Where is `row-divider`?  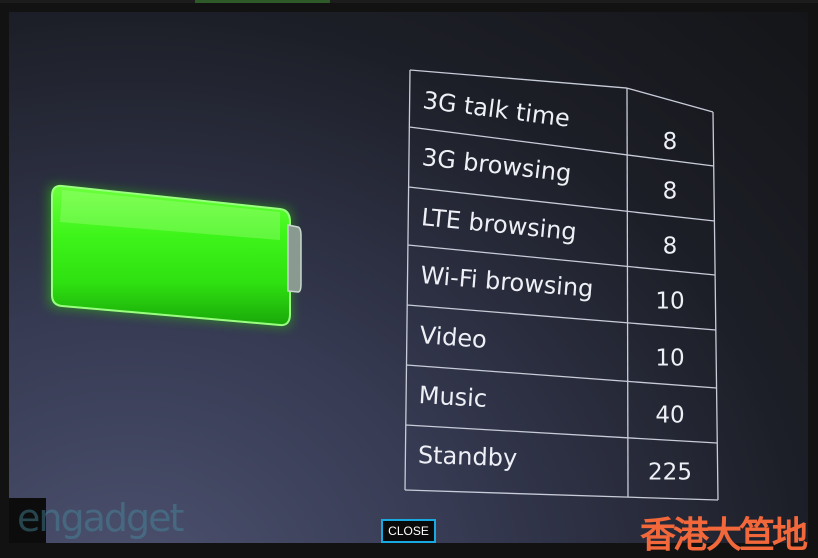 row-divider is located at coordinates (561, 495).